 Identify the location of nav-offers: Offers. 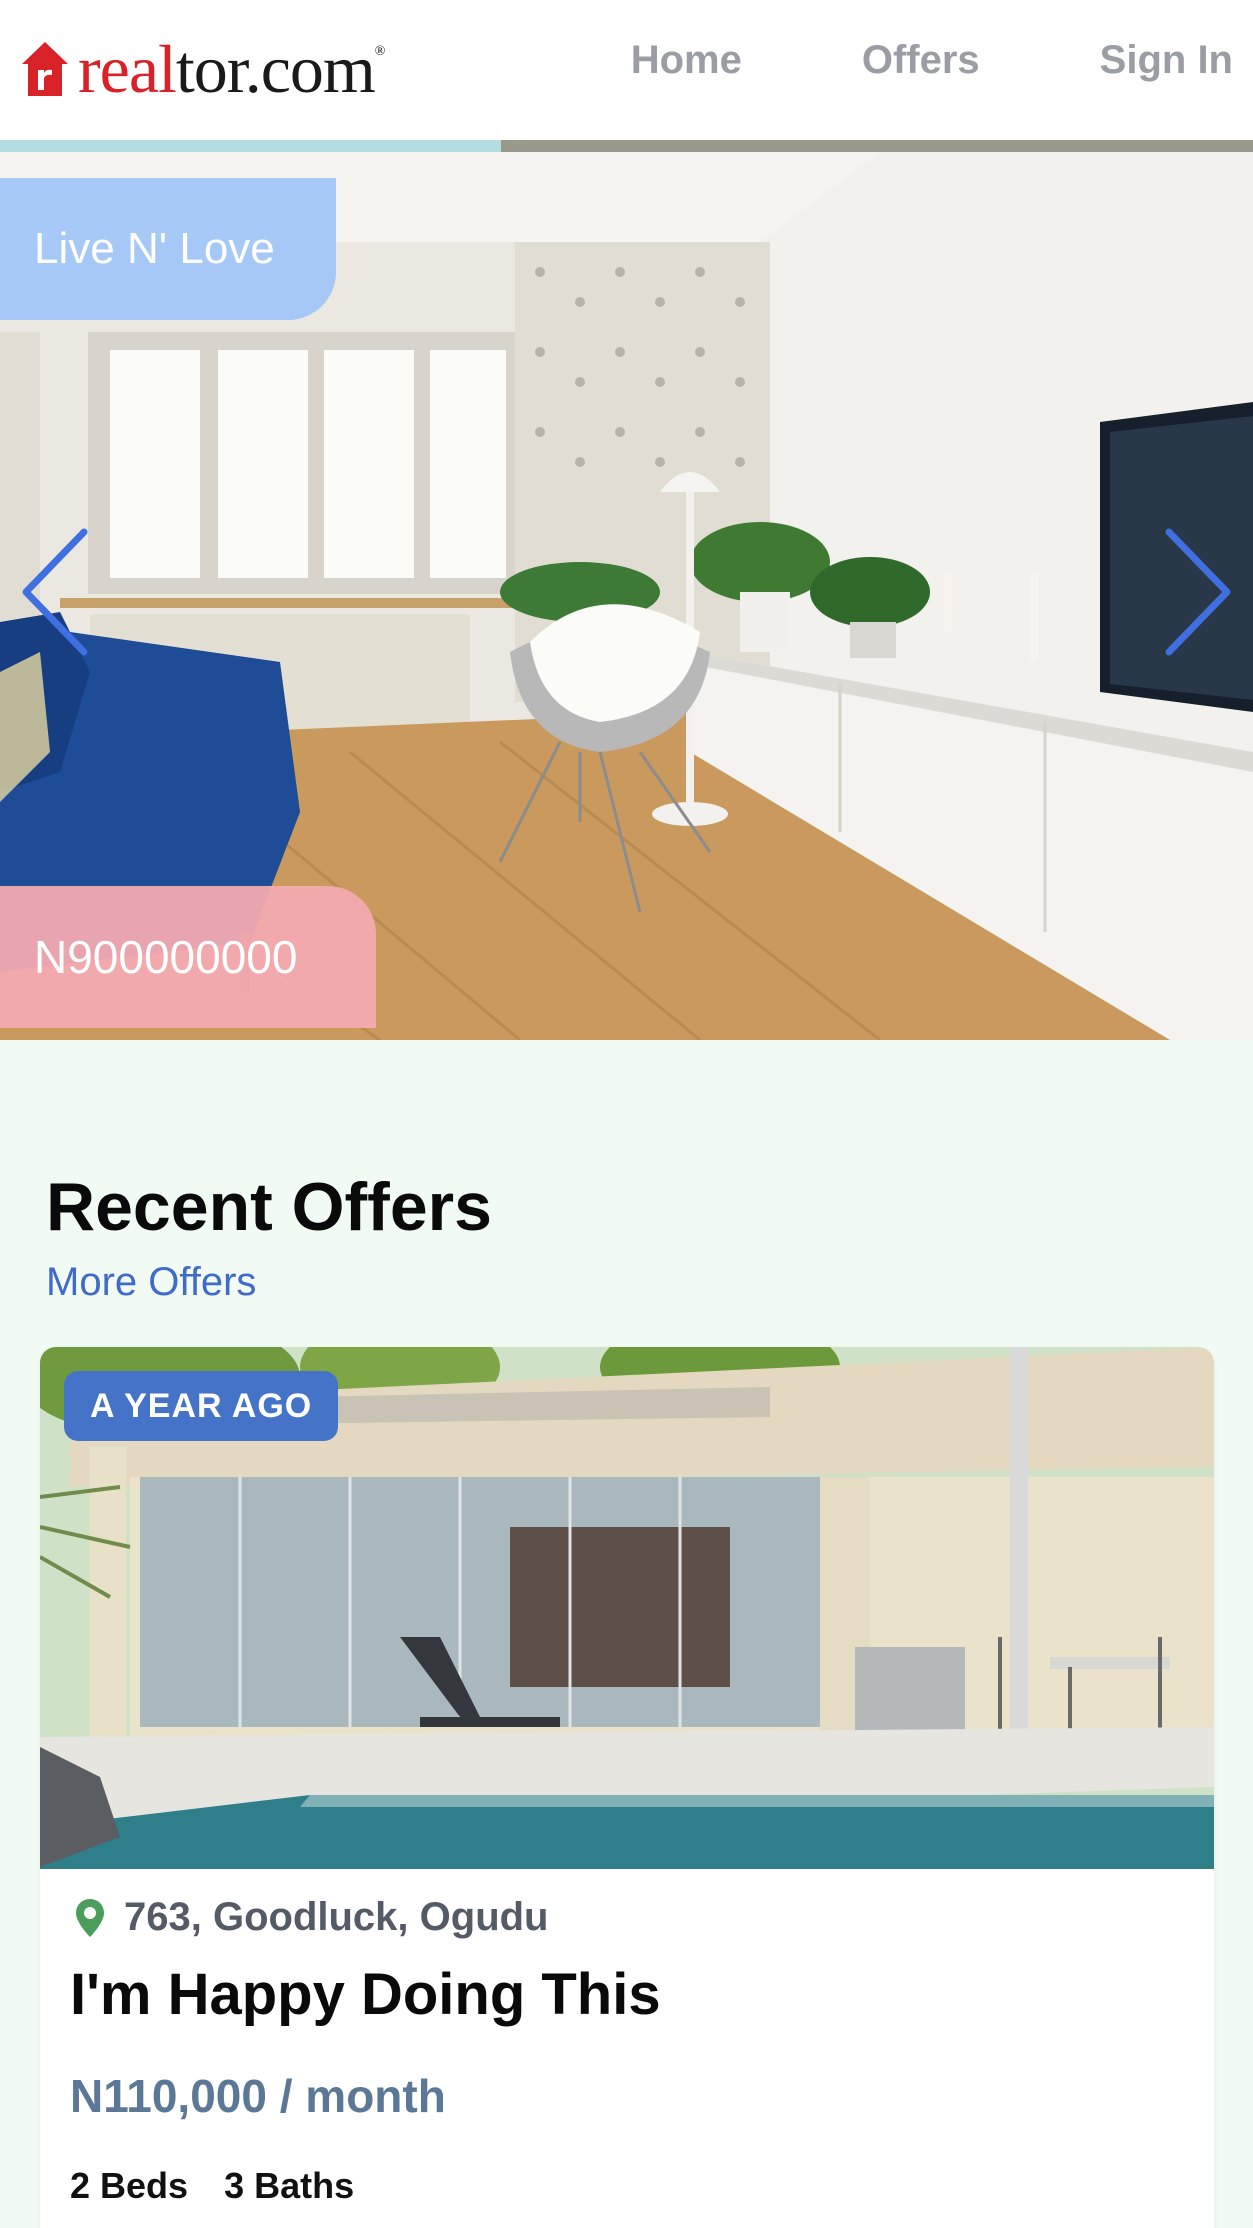
(921, 60).